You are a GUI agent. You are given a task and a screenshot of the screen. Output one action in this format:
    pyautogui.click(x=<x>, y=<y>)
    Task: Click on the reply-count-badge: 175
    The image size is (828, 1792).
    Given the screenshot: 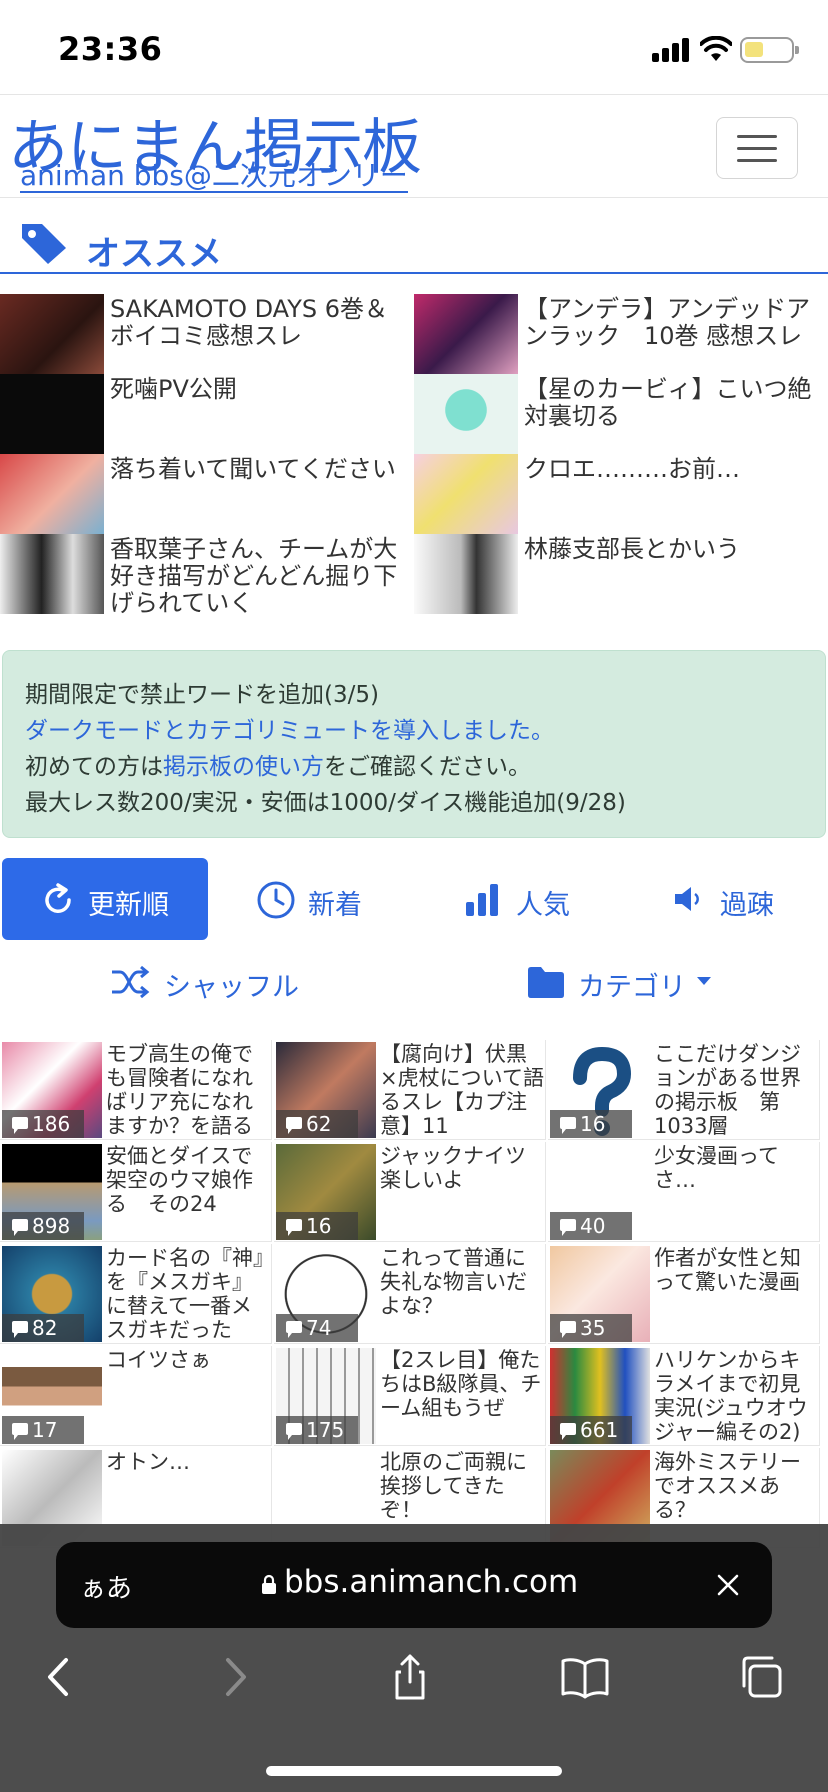 What is the action you would take?
    pyautogui.click(x=317, y=1430)
    